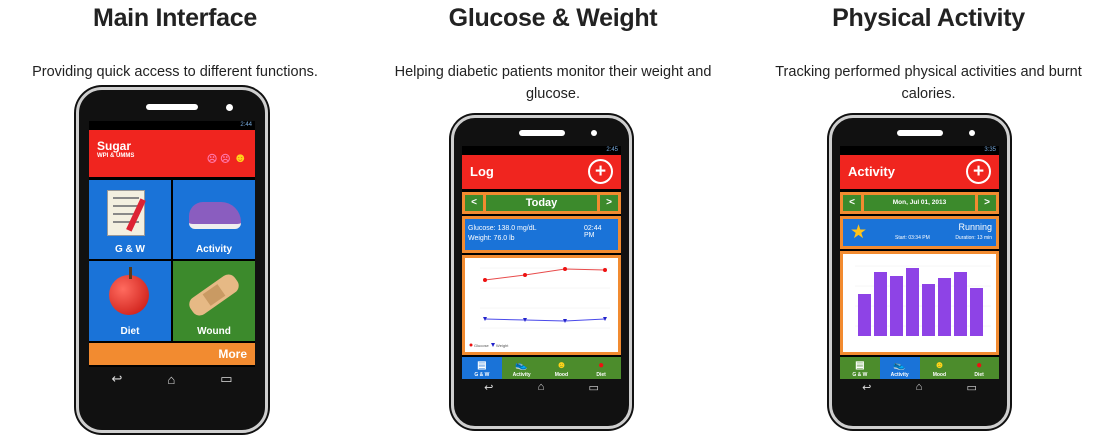 The image size is (1111, 437). Describe the element at coordinates (978, 171) in the screenshot. I see `add-activity-button: +` at that location.